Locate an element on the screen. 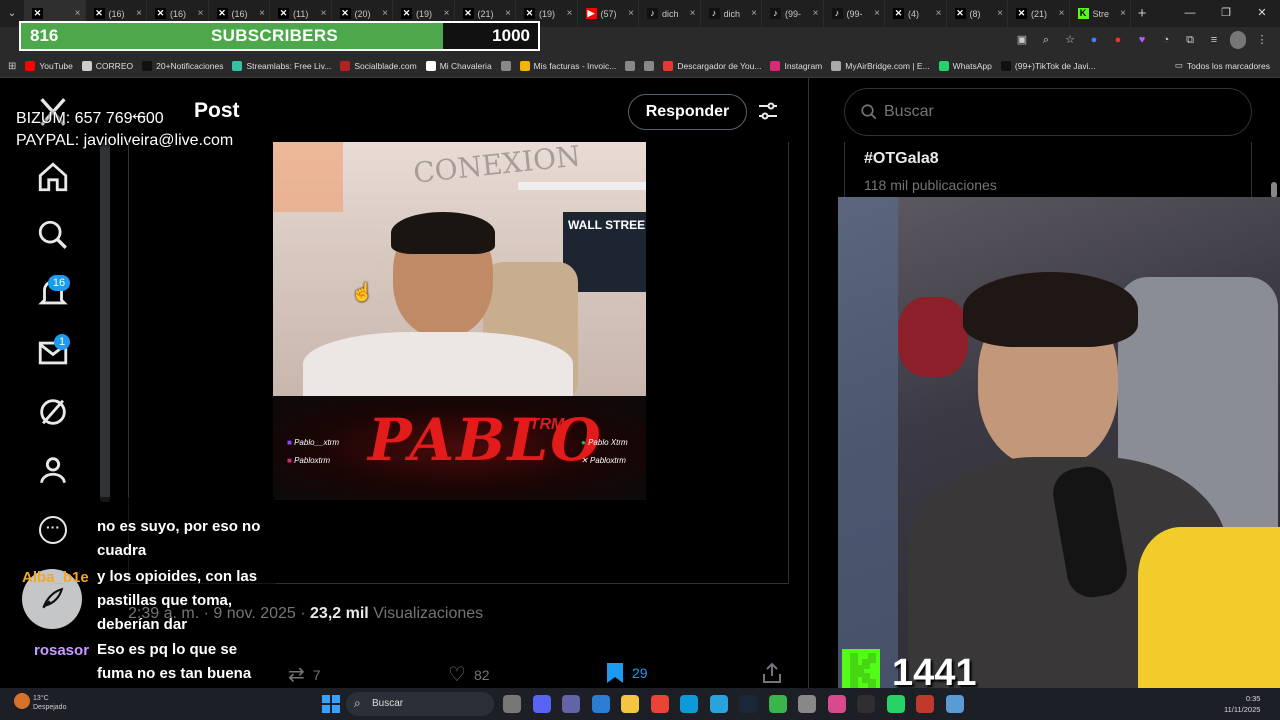 Image resolution: width=1280 pixels, height=720 pixels. grok-icon is located at coordinates (53, 412).